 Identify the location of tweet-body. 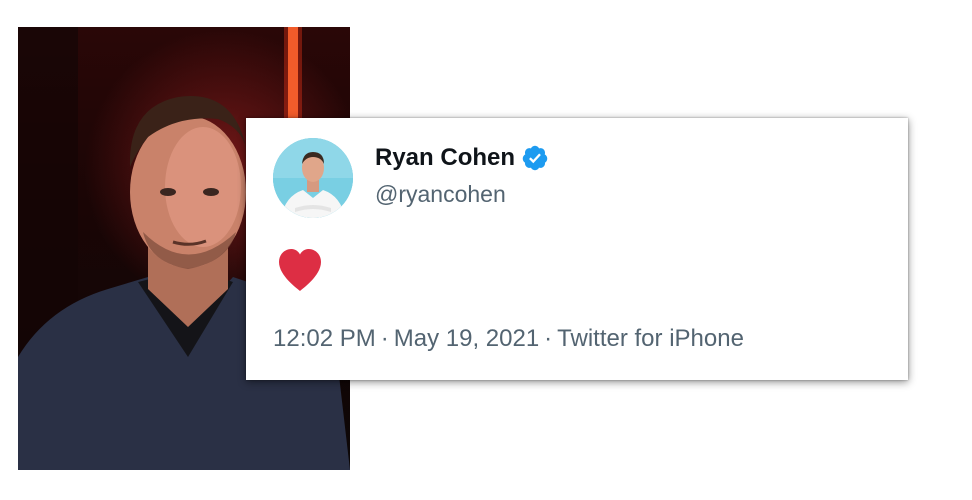
(300, 270).